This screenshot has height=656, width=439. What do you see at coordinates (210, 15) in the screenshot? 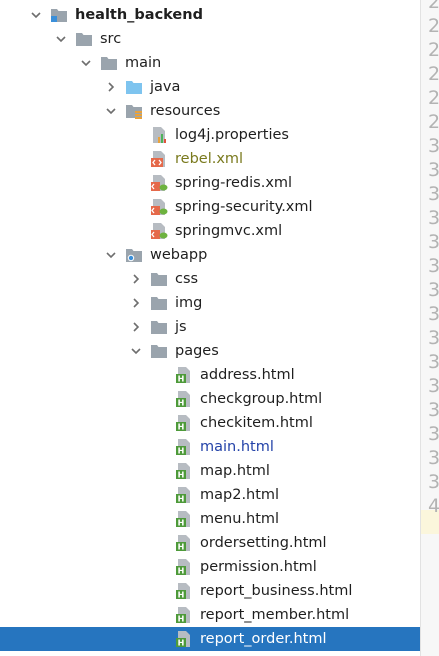
I see `tree-row-health-backend: health_backend` at bounding box center [210, 15].